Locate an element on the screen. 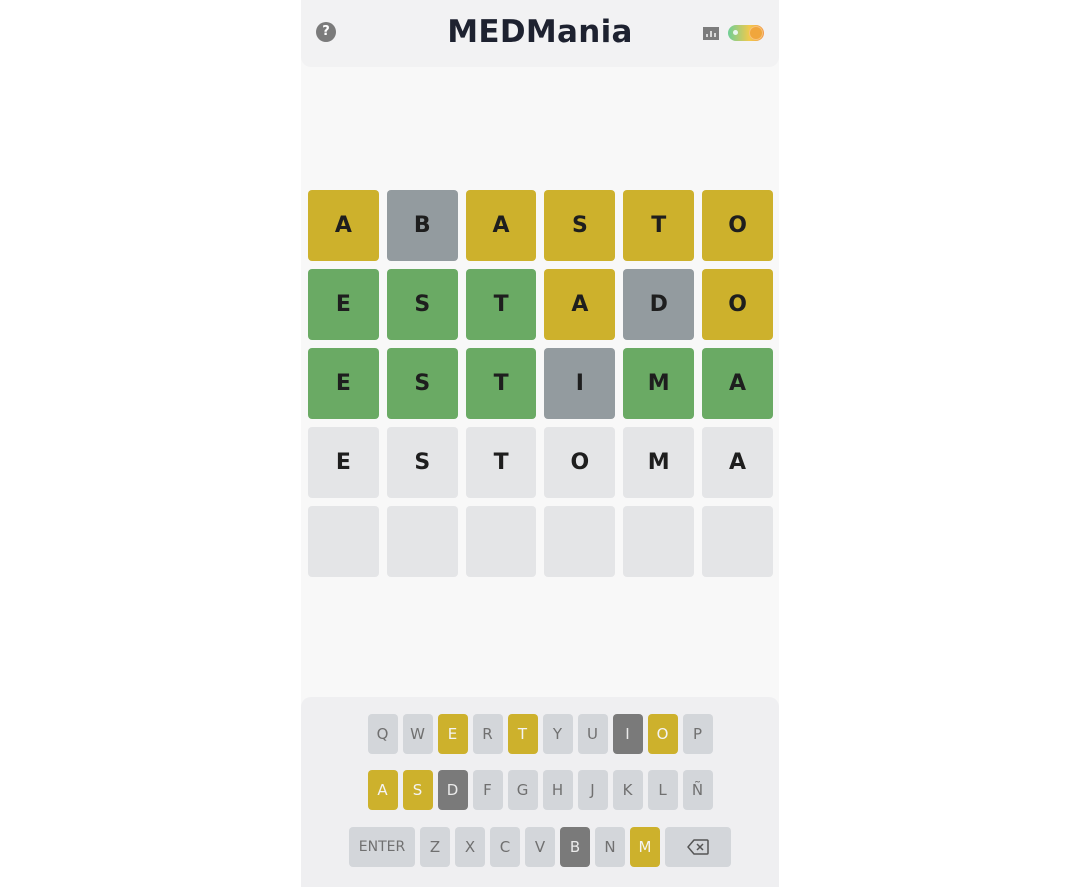 This screenshot has height=887, width=1080. key-z: Z is located at coordinates (435, 847).